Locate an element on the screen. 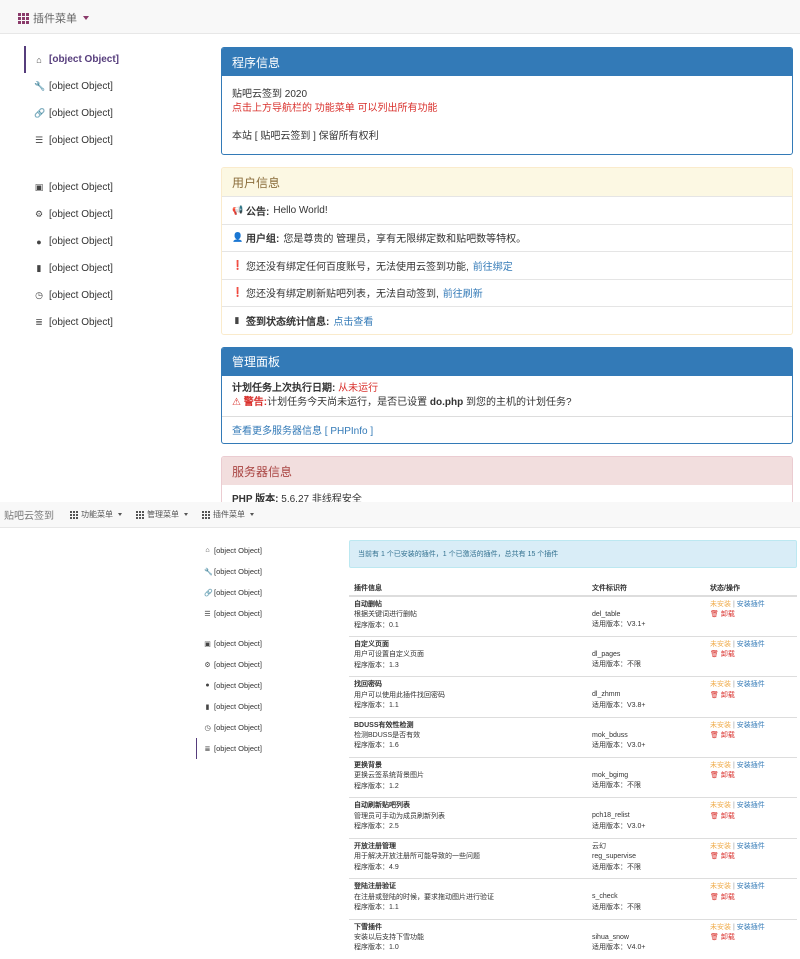 The width and height of the screenshot is (800, 959). plugin-file-id: dl_zhmm is located at coordinates (606, 695).